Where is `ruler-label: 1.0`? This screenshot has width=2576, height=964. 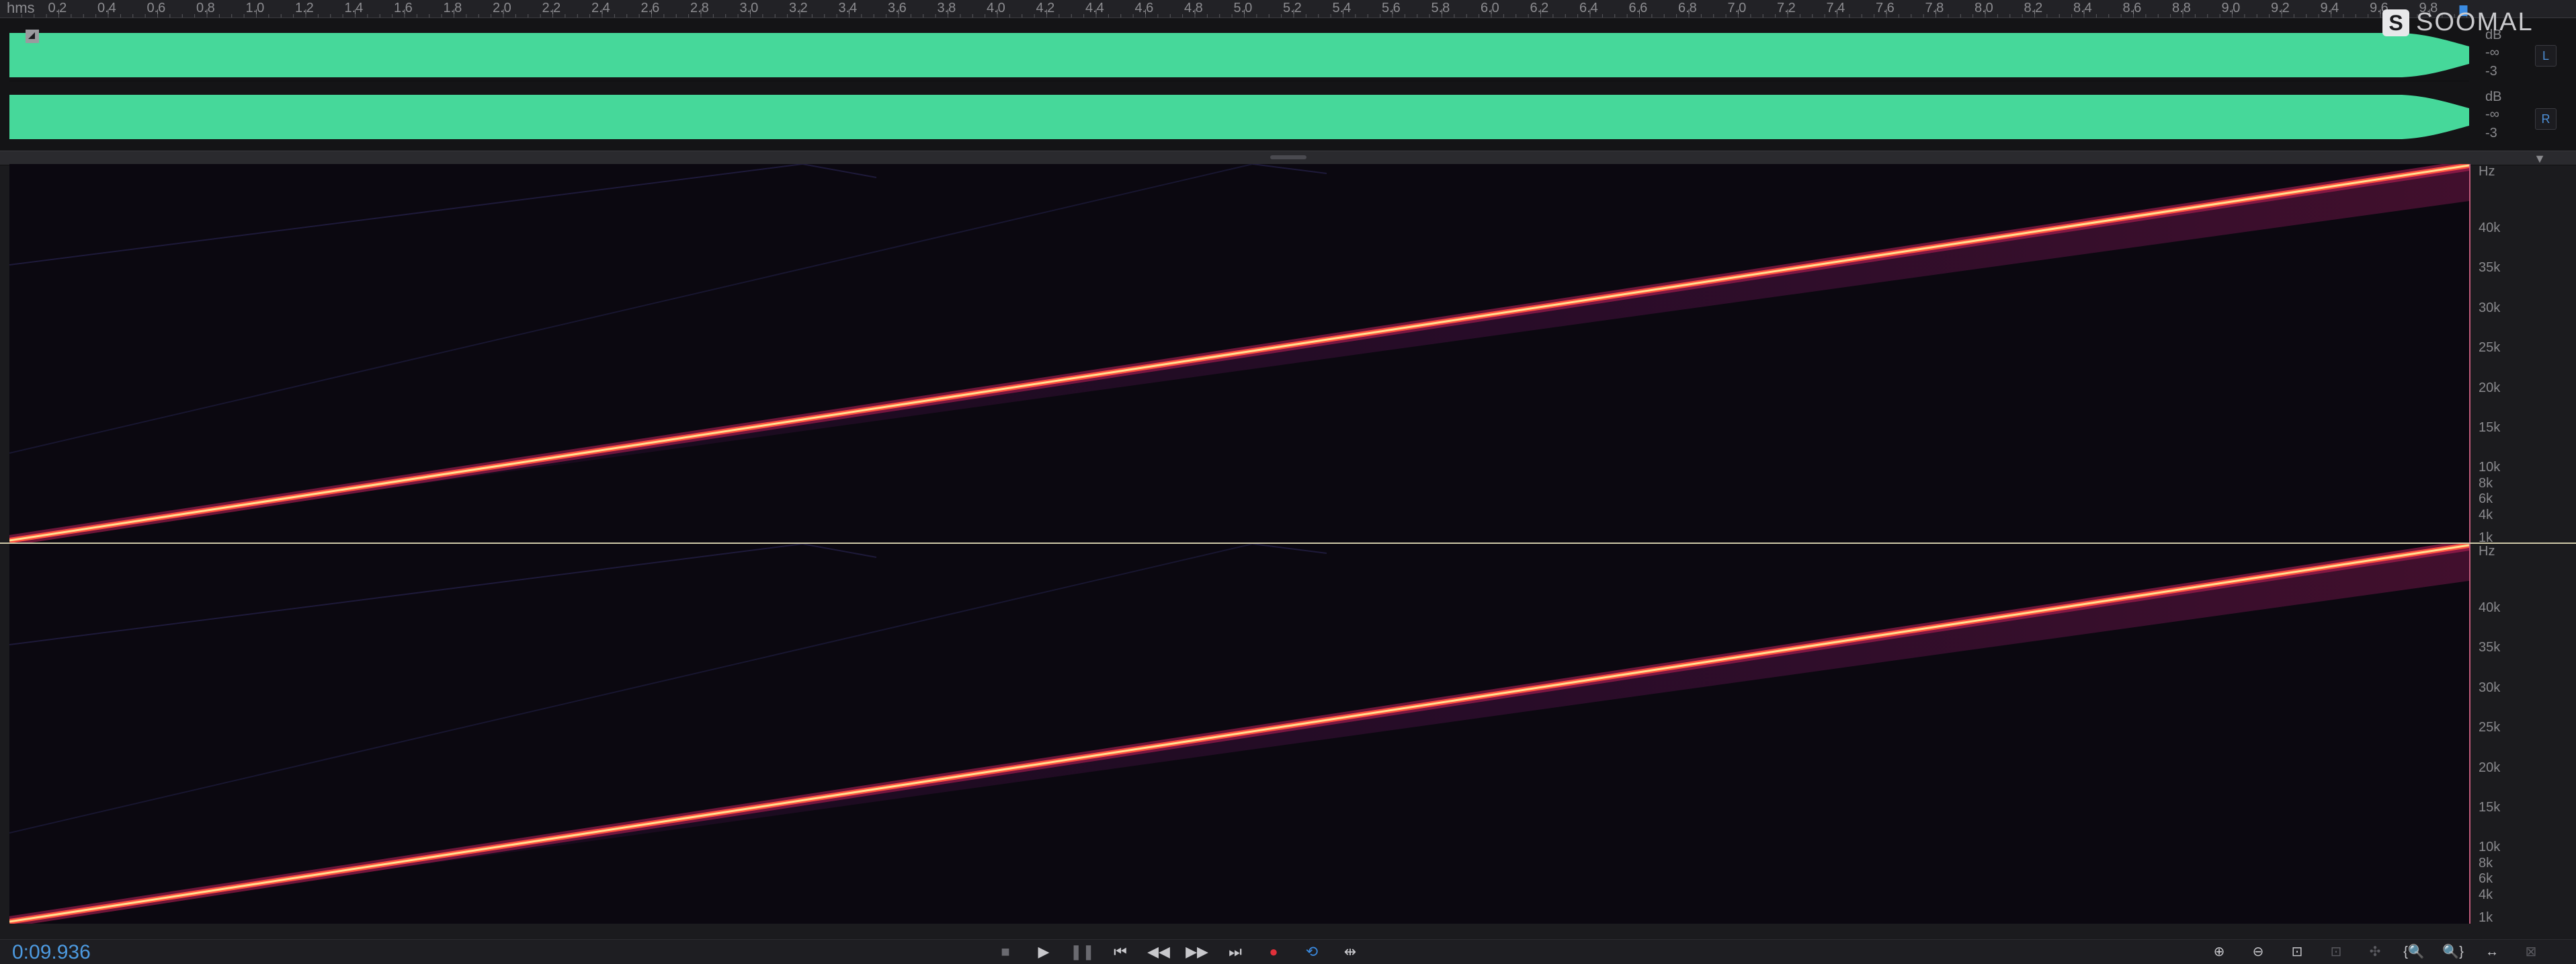 ruler-label: 1.0 is located at coordinates (255, 8).